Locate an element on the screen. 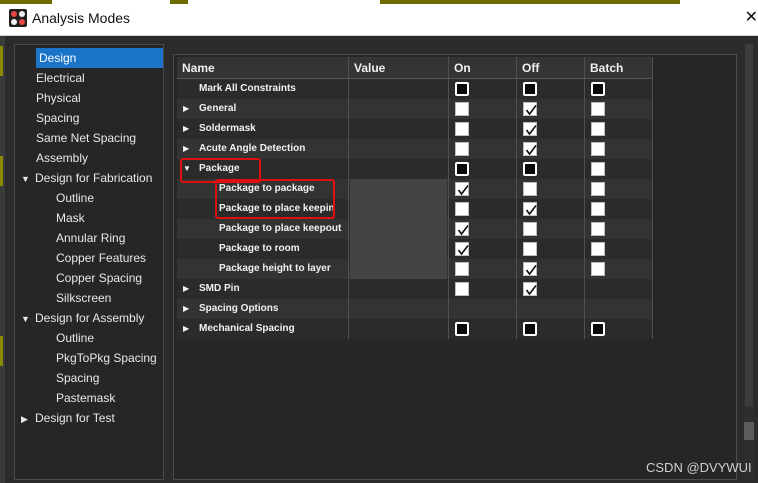 This screenshot has width=758, height=483. expand-right-icon: ▶ is located at coordinates (28, 419).